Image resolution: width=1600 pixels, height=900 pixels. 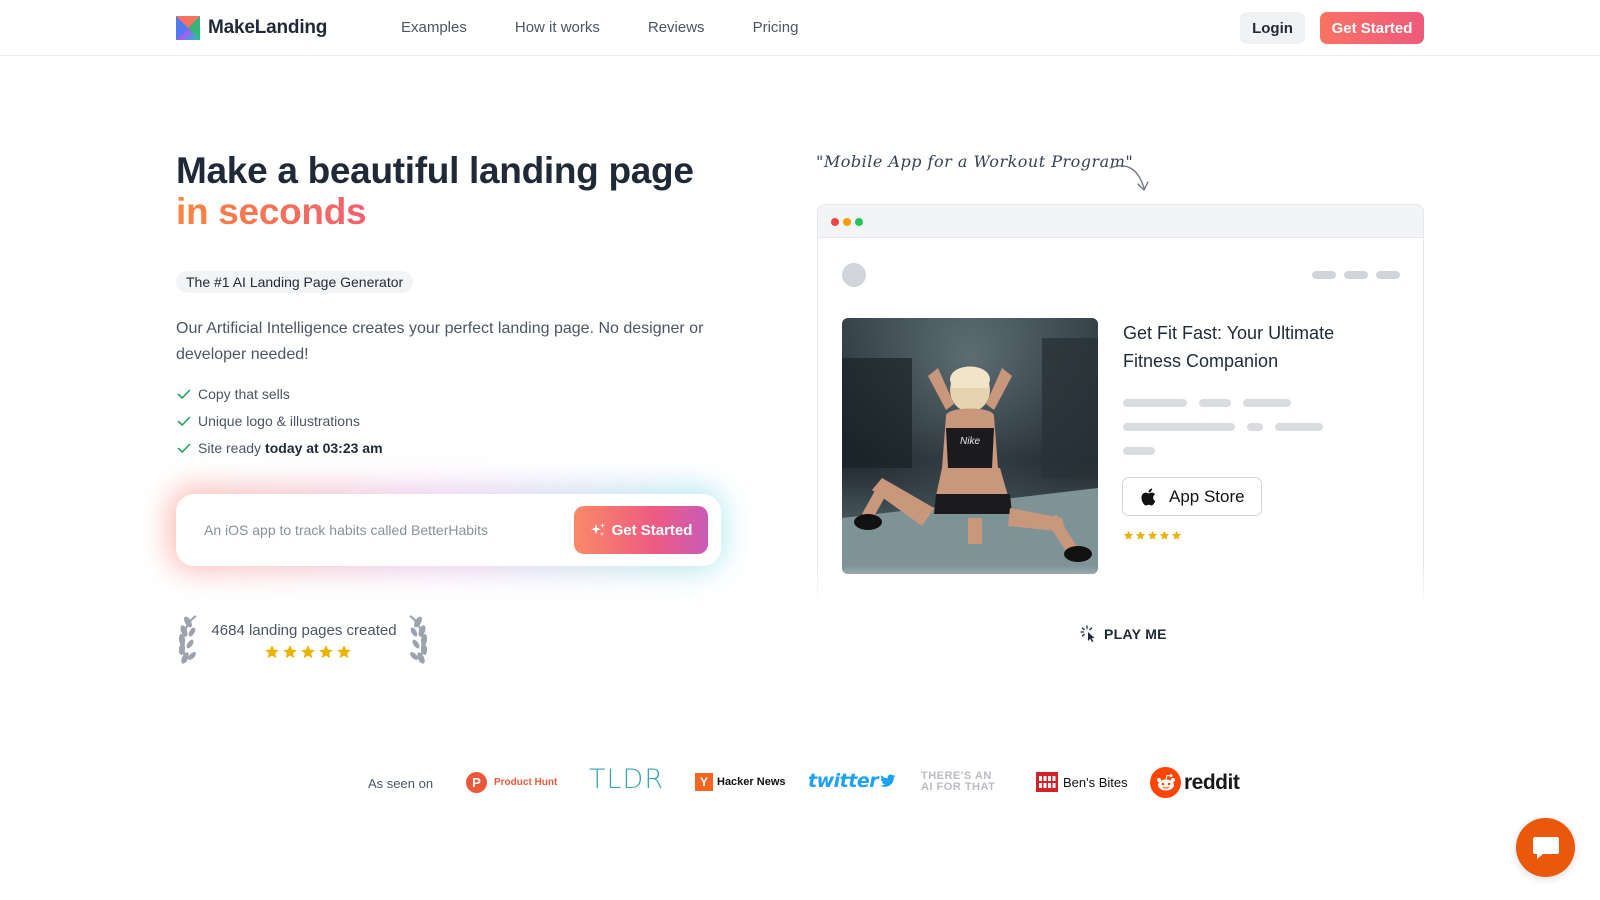 I want to click on bensbites-teeth-icon, so click(x=1047, y=782).